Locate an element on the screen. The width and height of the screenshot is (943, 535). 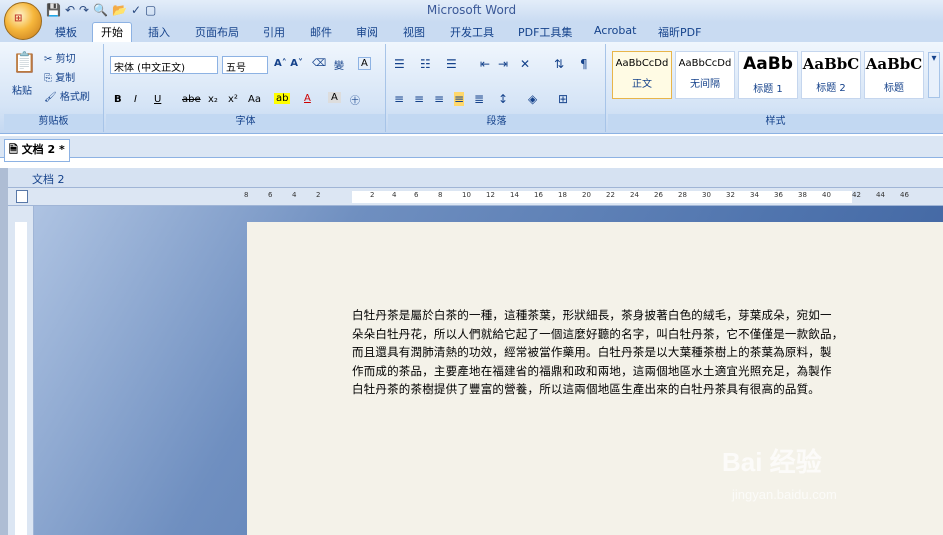
document-tab-bar: 🗎 文档 2 * is located at coordinates (471, 149).